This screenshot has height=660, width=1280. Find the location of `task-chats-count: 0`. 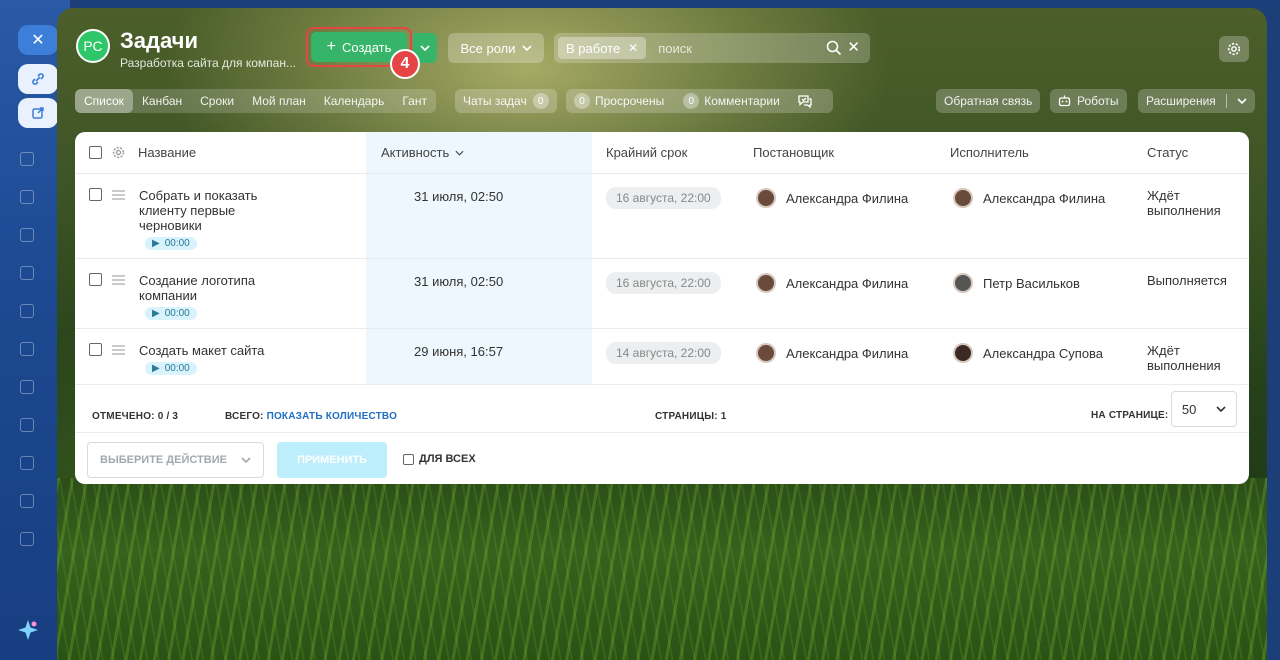

task-chats-count: 0 is located at coordinates (540, 101).